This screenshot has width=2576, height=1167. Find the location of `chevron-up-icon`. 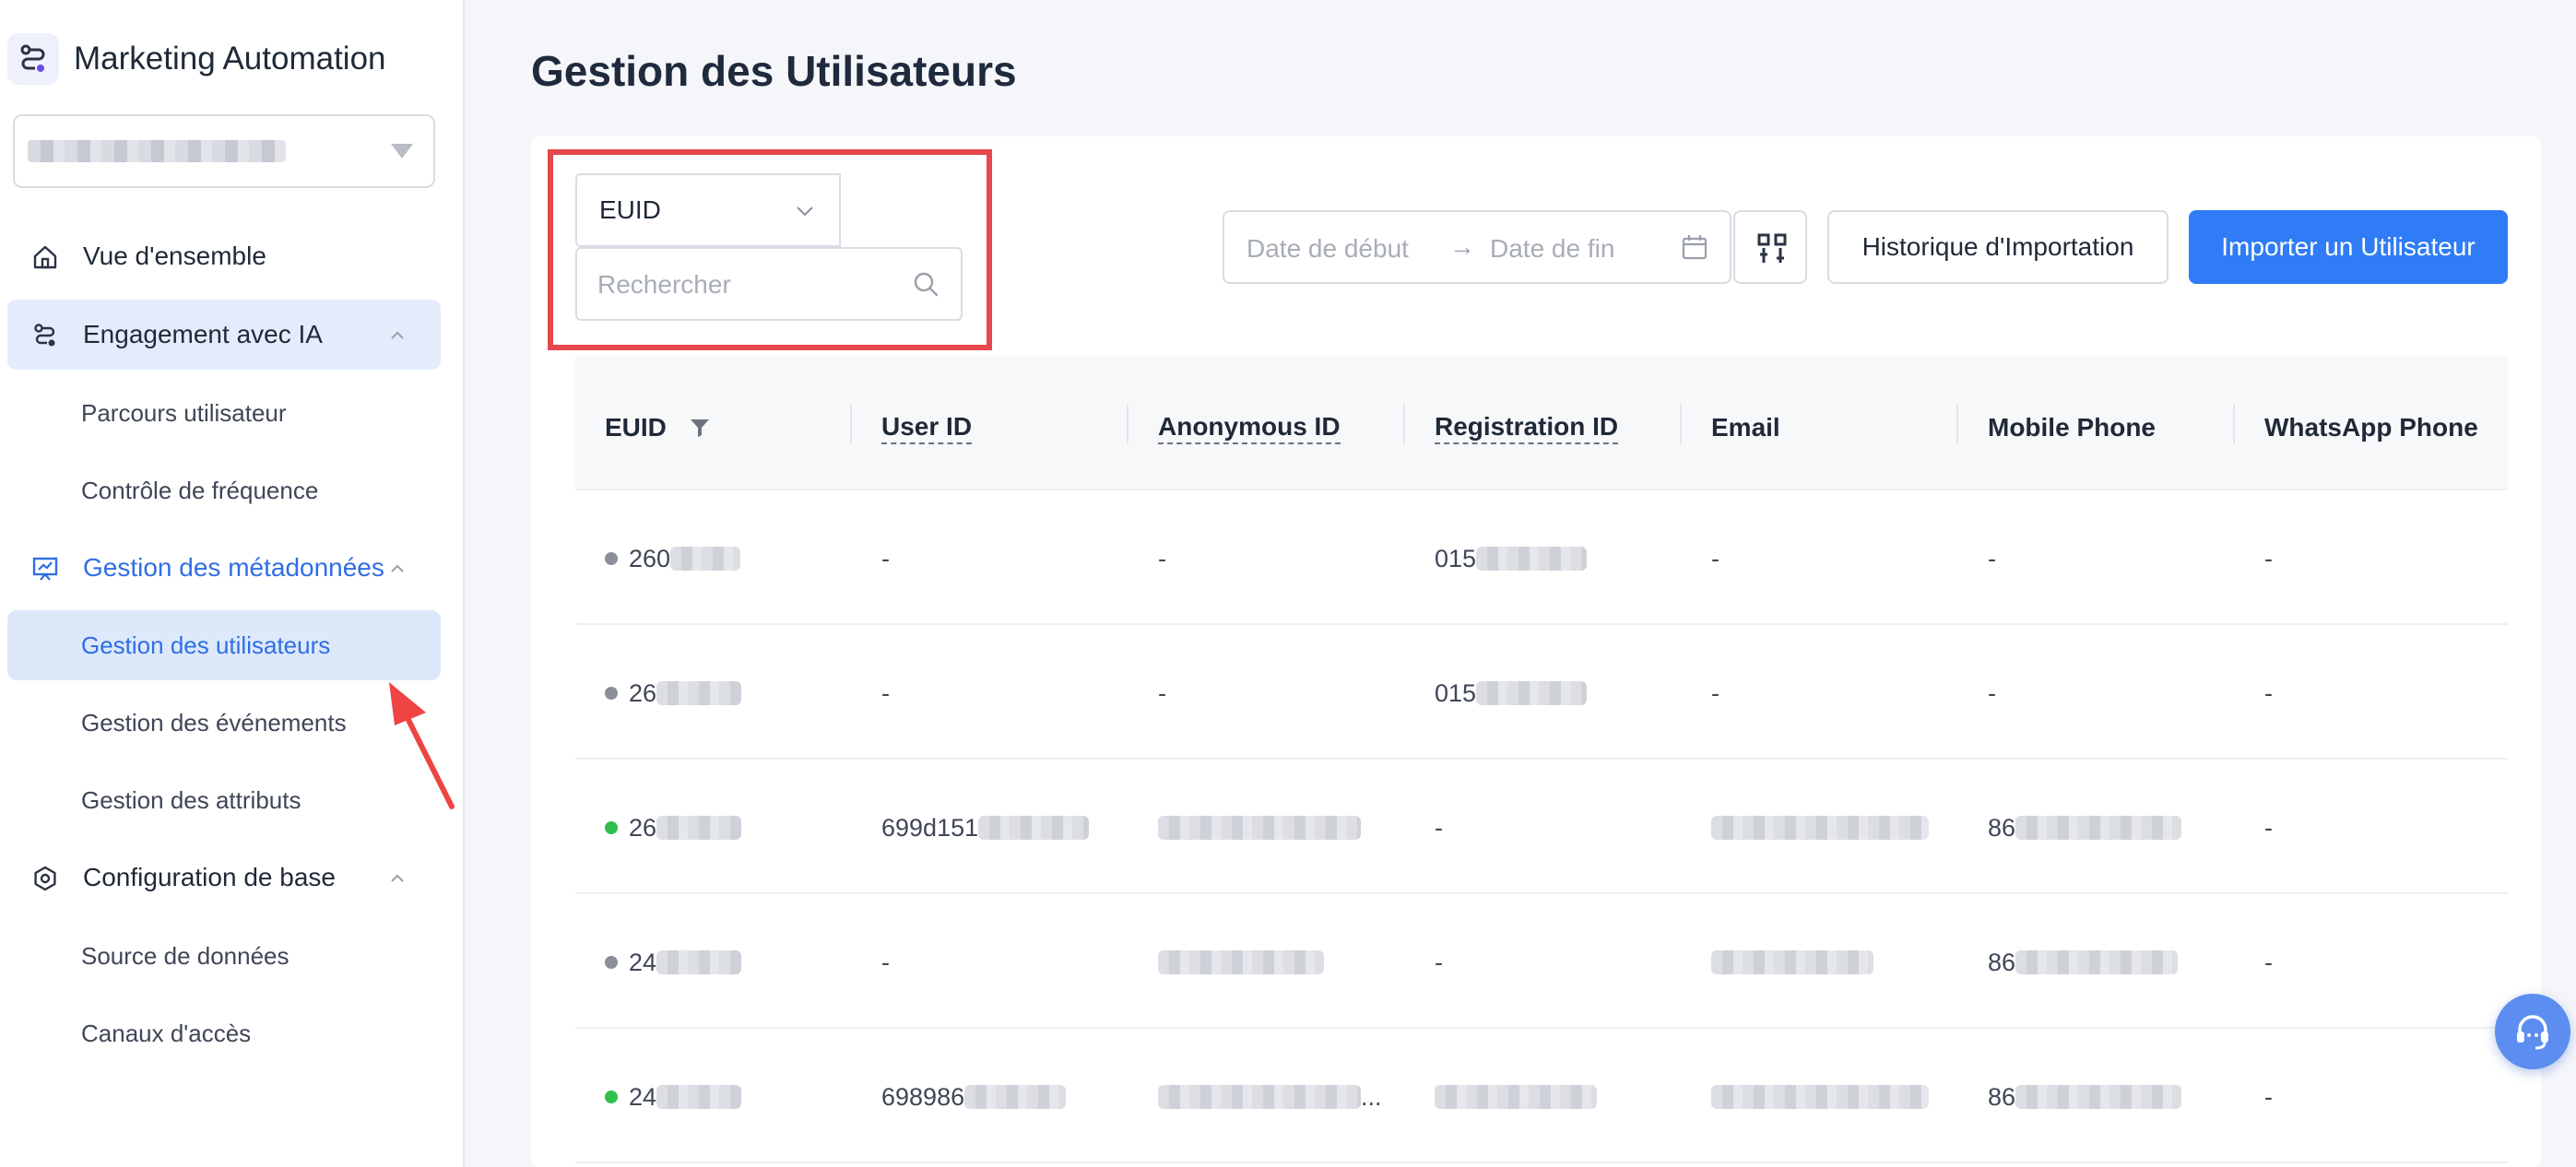

chevron-up-icon is located at coordinates (397, 568).